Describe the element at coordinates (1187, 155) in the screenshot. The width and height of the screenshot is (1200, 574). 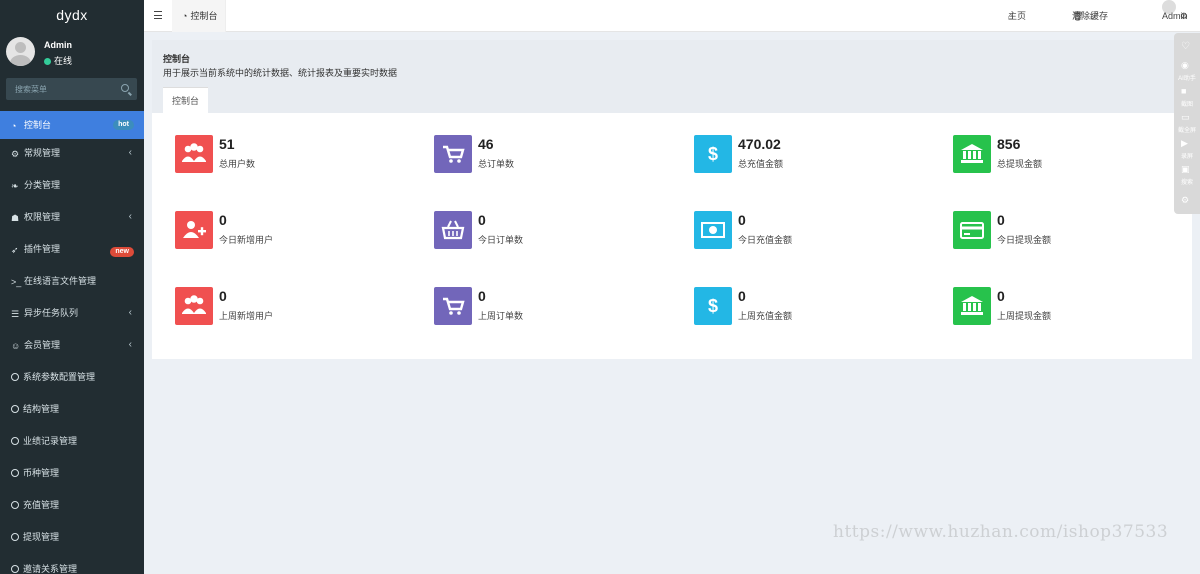
I see `record-label: 录屏` at that location.